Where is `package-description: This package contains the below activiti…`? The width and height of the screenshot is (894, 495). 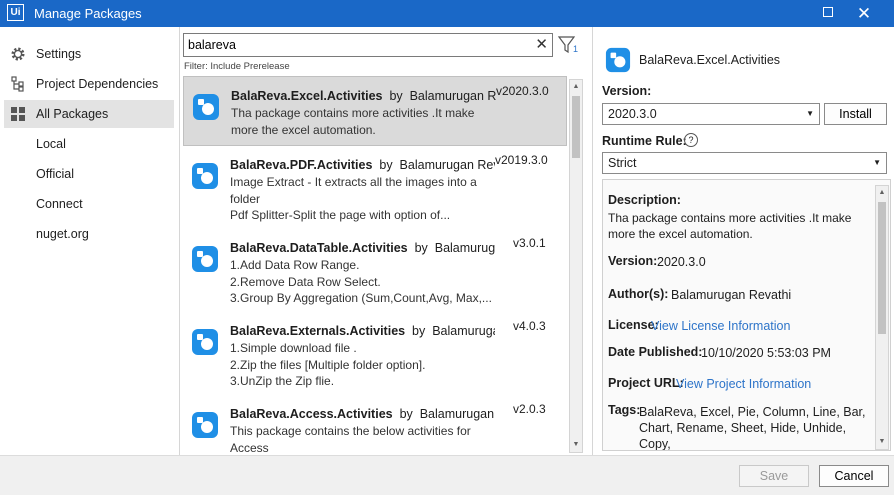 package-description: This package contains the below activiti… is located at coordinates (350, 439).